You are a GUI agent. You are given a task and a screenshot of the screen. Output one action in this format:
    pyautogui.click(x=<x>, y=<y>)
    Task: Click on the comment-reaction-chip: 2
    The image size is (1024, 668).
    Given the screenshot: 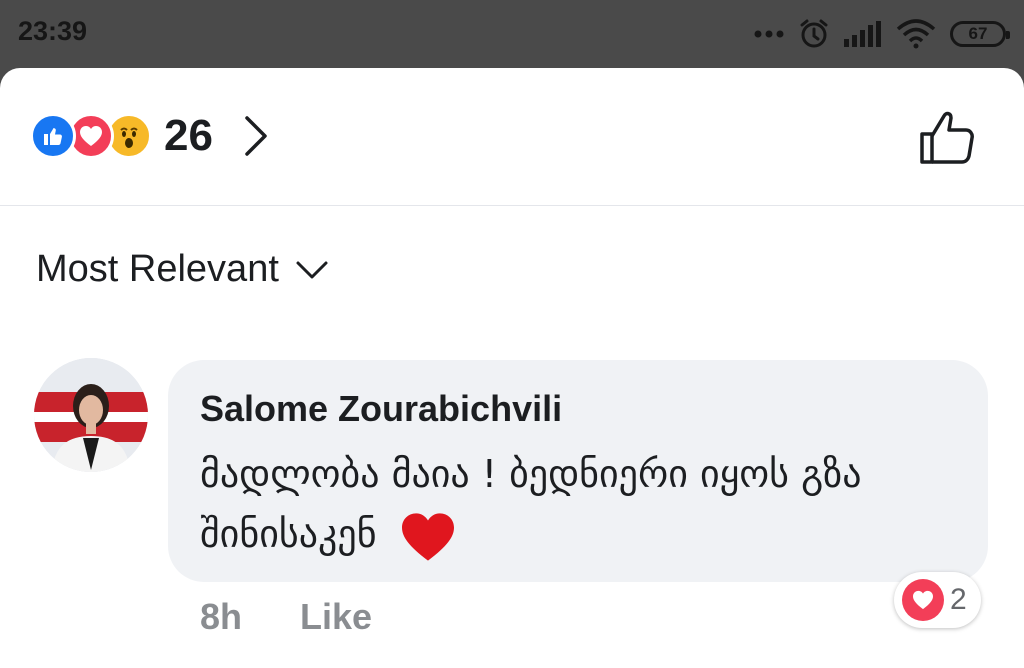 What is the action you would take?
    pyautogui.click(x=937, y=600)
    